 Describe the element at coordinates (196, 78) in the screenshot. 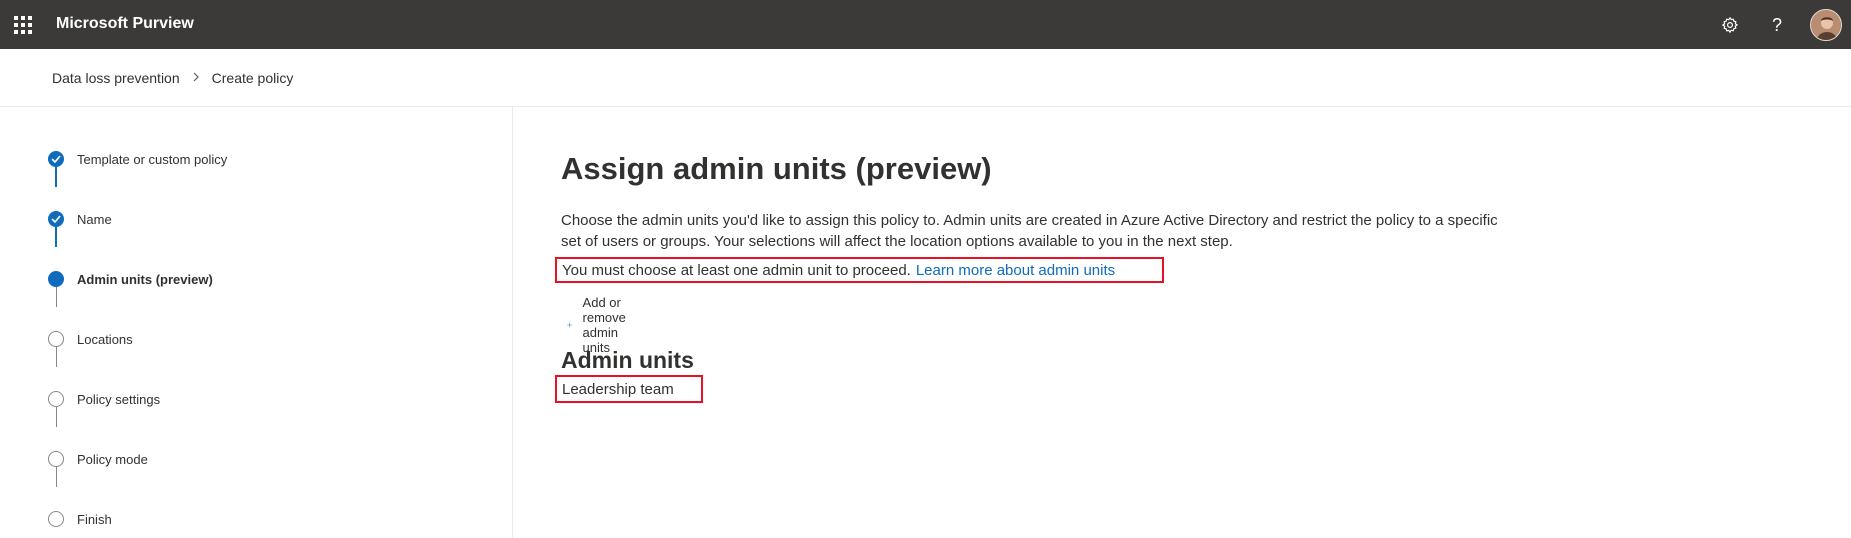

I see `chevron-right-icon` at that location.